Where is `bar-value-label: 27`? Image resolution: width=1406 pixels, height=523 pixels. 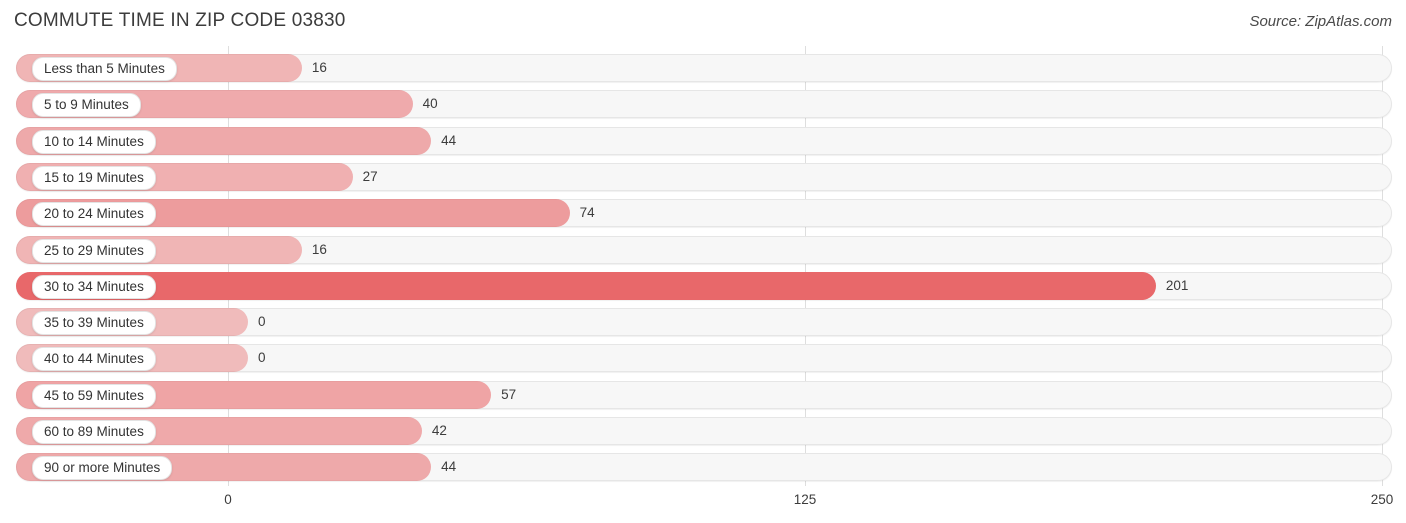 bar-value-label: 27 is located at coordinates (370, 176).